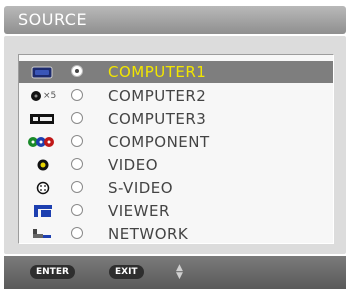 The height and width of the screenshot is (293, 352). Describe the element at coordinates (43, 165) in the screenshot. I see `video-rca-connector-icon` at that location.